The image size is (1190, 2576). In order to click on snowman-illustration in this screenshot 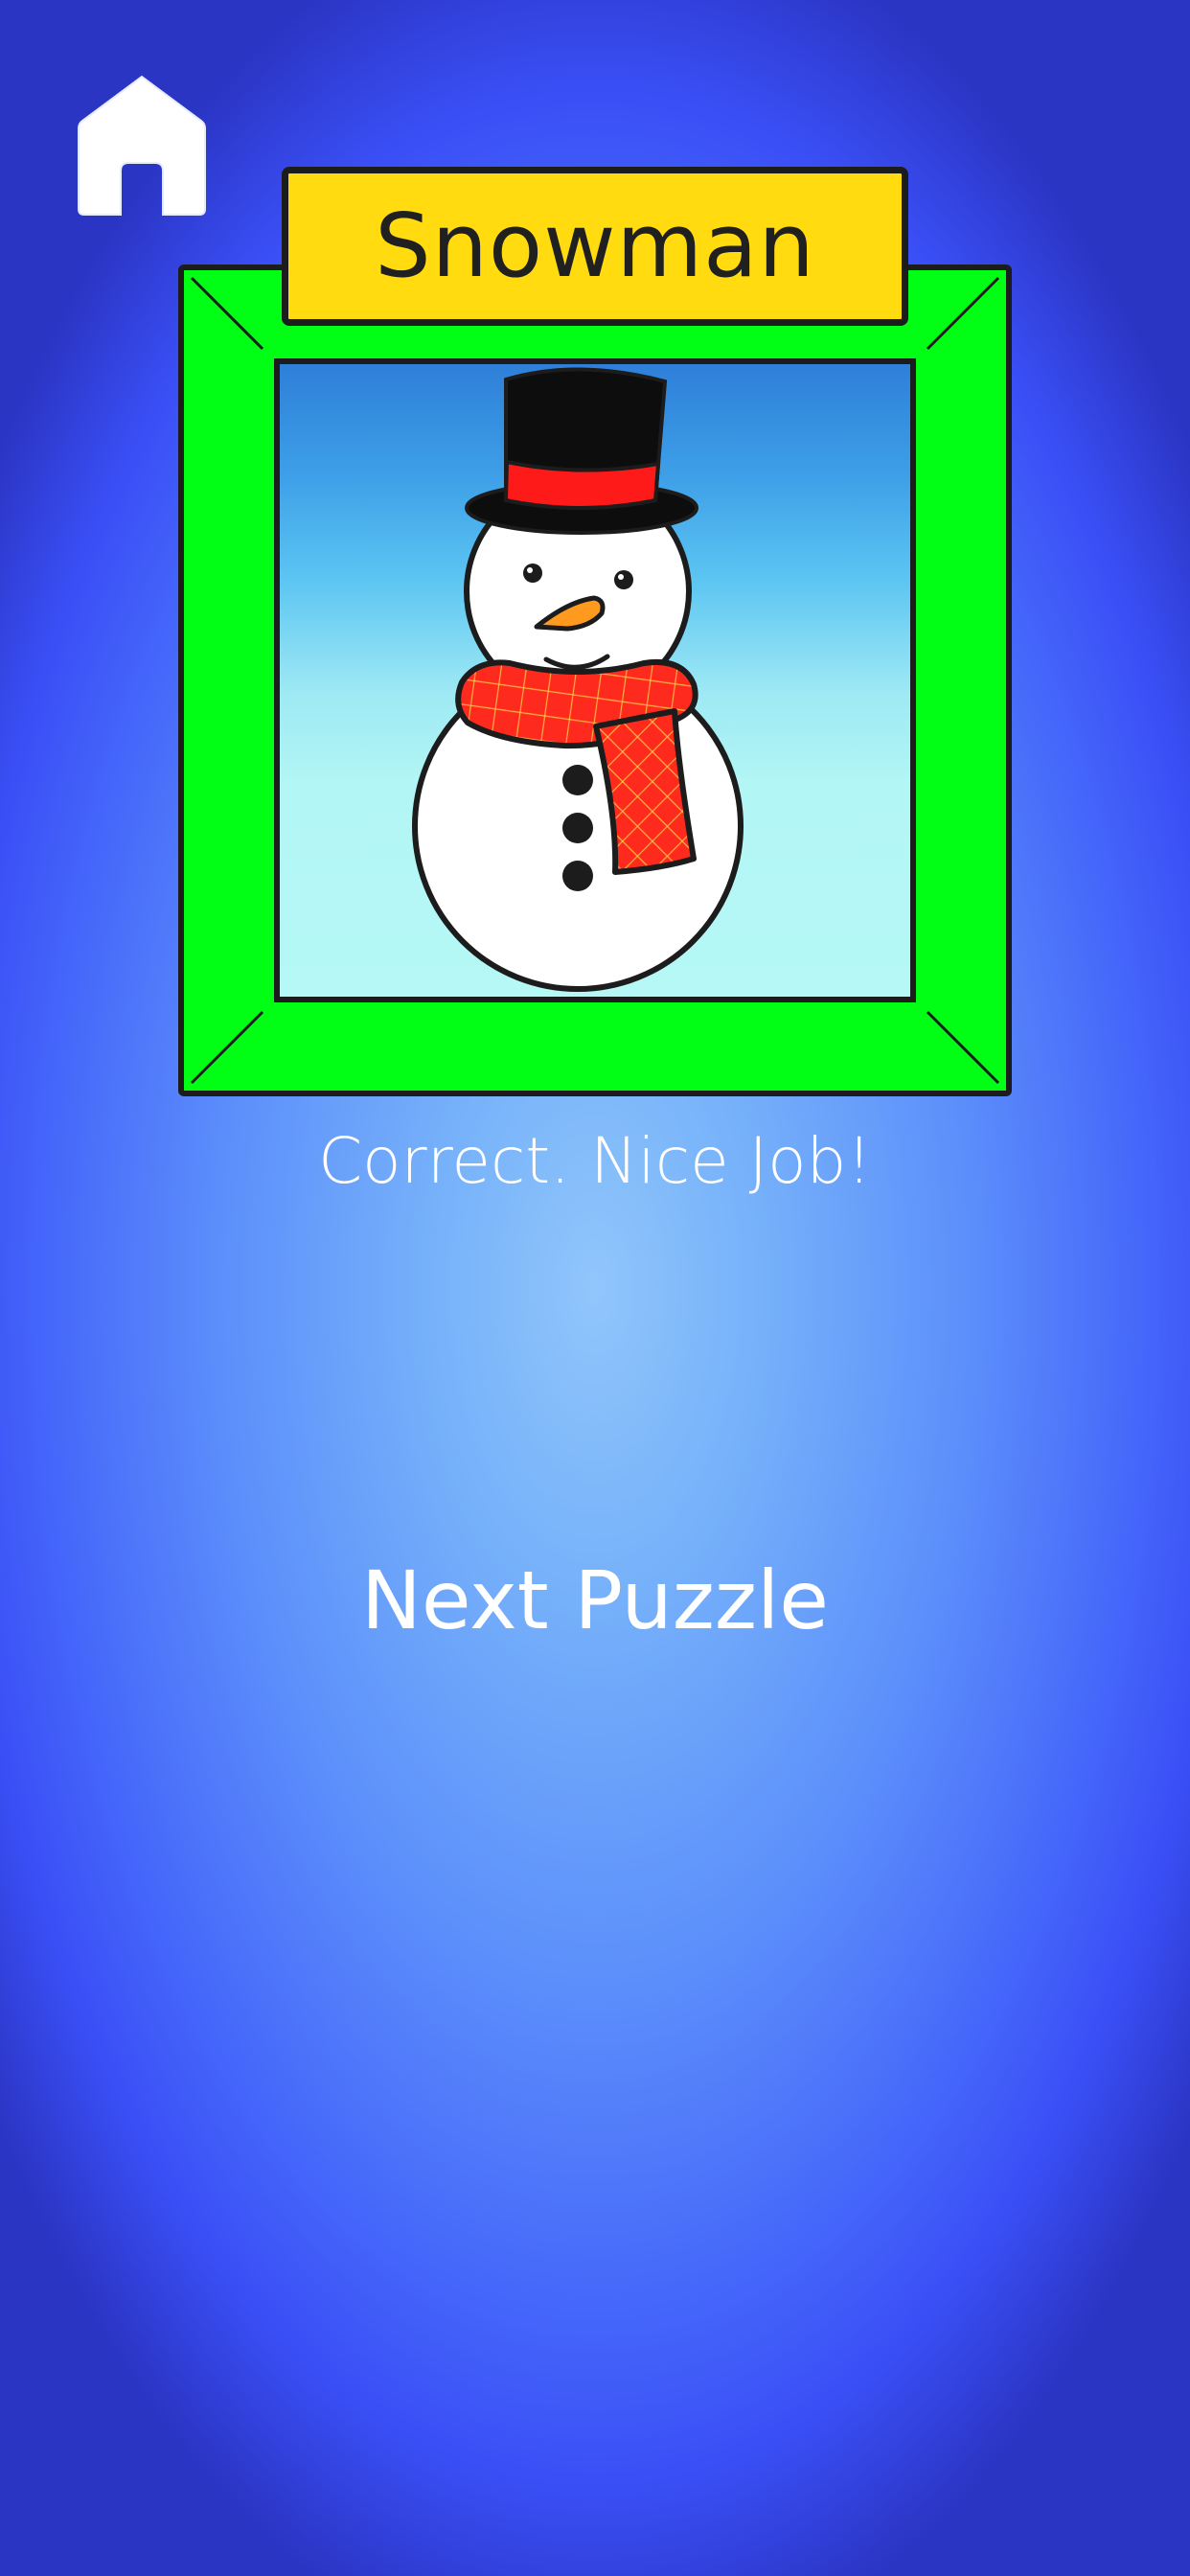, I will do `click(578, 679)`.